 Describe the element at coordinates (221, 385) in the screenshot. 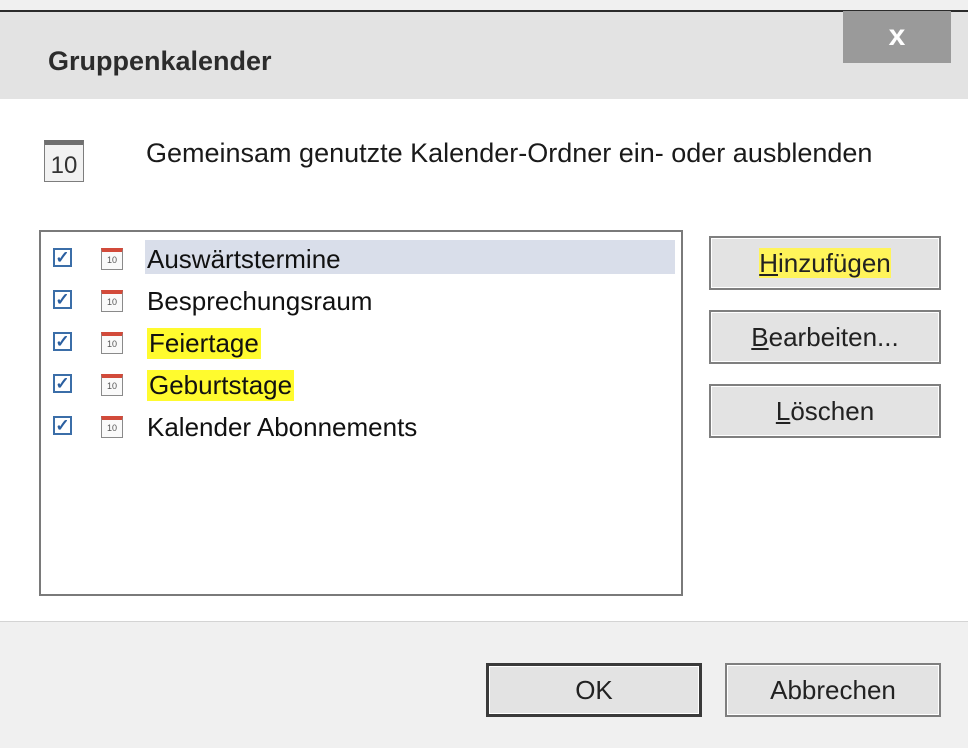

I see `list-item-label: Geburtstage` at that location.